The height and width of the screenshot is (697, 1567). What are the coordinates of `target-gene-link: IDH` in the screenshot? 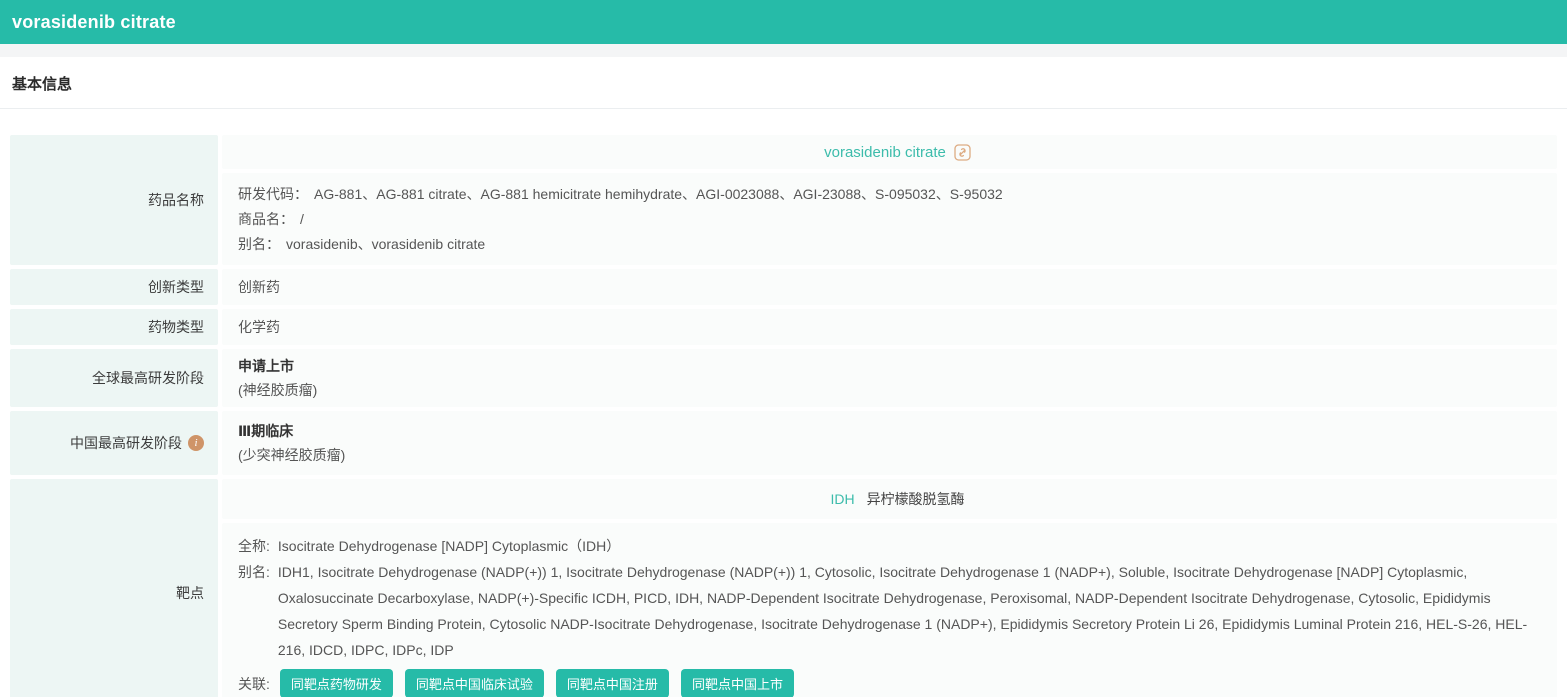 It's located at (842, 499).